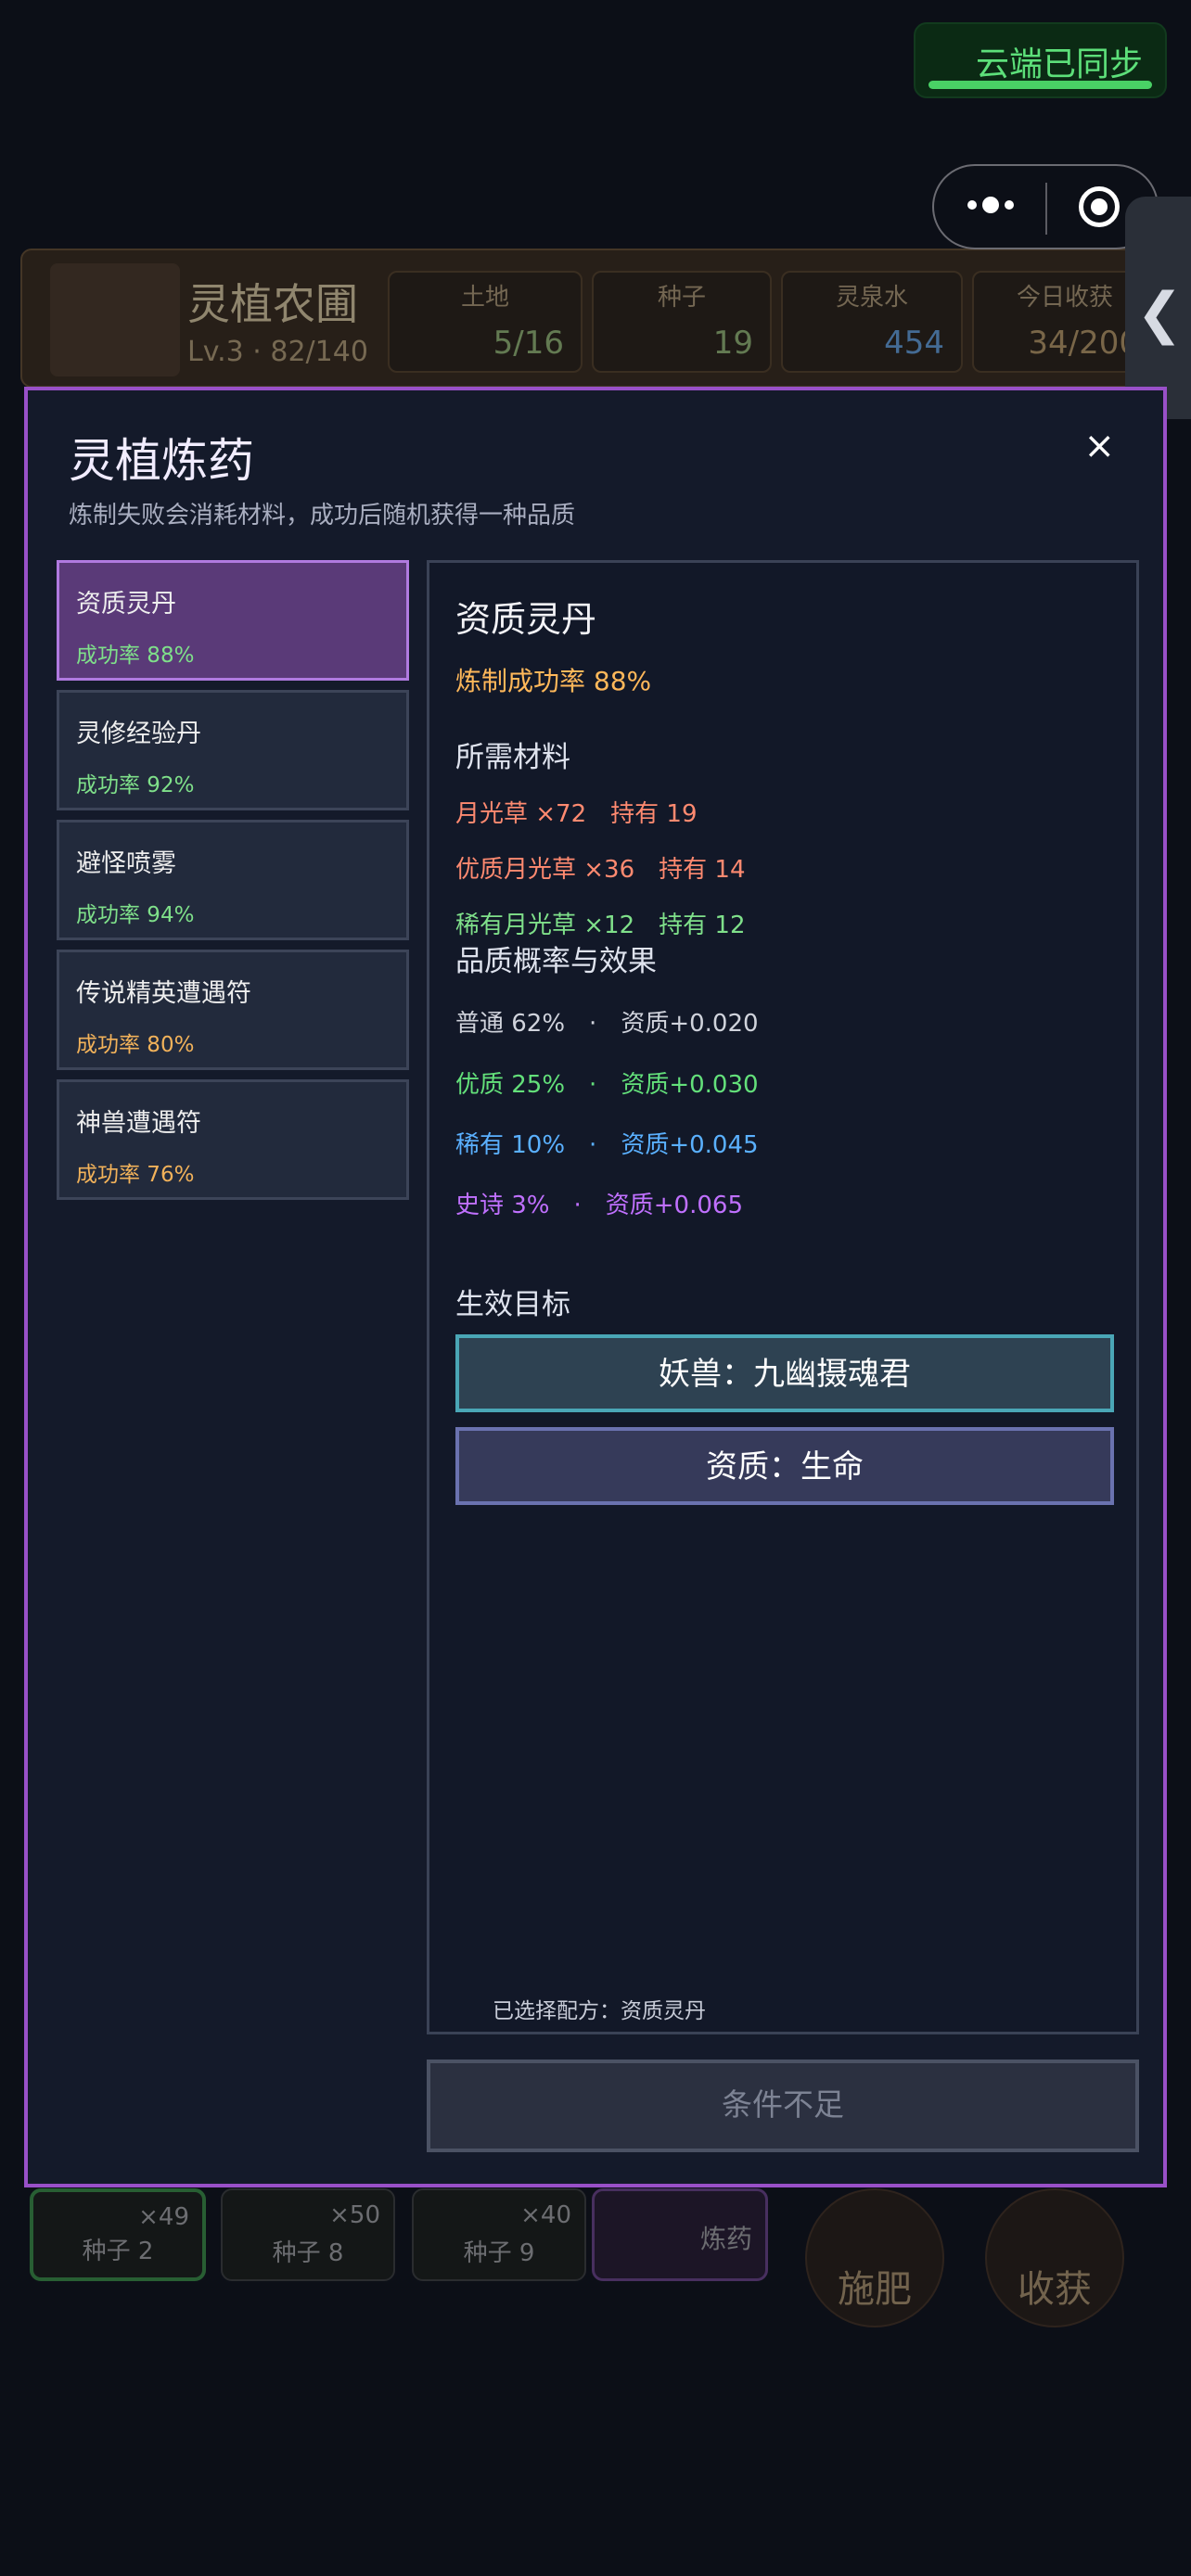  What do you see at coordinates (1059, 64) in the screenshot?
I see `sync-label: 云端已同步` at bounding box center [1059, 64].